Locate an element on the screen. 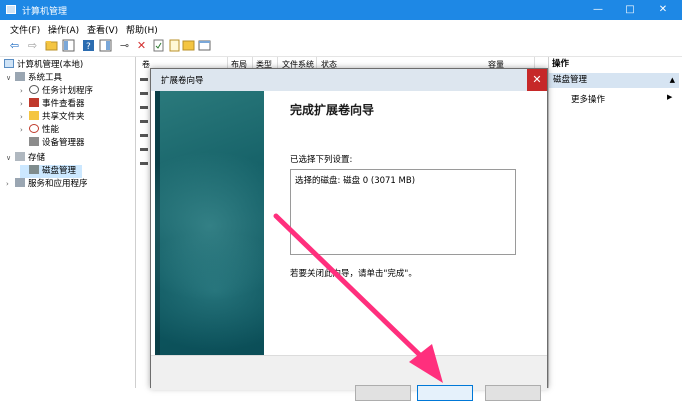 The image size is (682, 401). cancel-button is located at coordinates (513, 393).